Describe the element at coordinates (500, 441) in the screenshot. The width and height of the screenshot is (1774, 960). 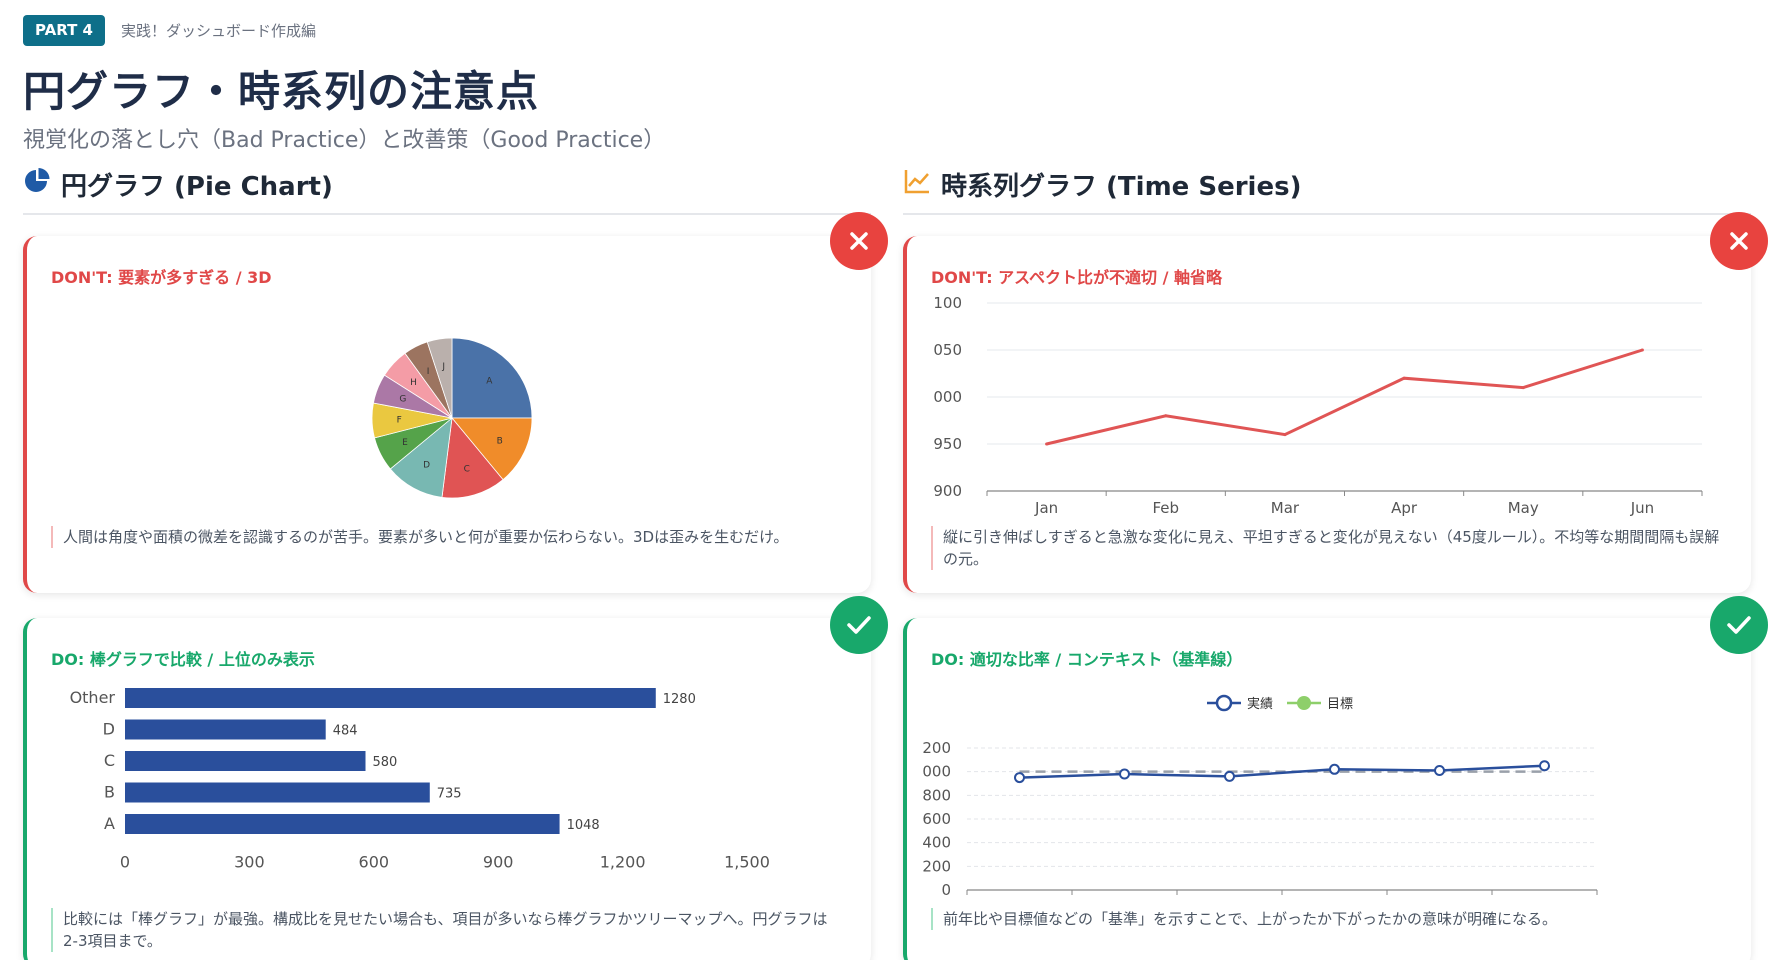
I see `pie-label: B` at that location.